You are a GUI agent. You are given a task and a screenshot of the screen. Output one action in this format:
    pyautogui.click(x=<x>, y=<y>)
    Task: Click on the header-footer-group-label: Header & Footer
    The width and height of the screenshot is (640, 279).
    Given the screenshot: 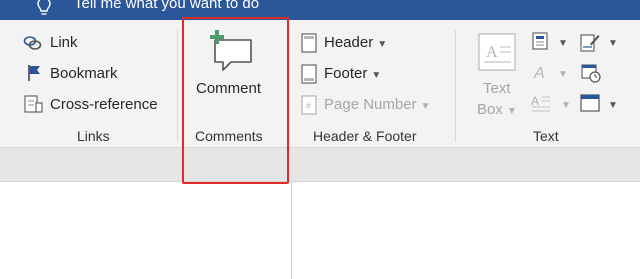 What is the action you would take?
    pyautogui.click(x=365, y=136)
    